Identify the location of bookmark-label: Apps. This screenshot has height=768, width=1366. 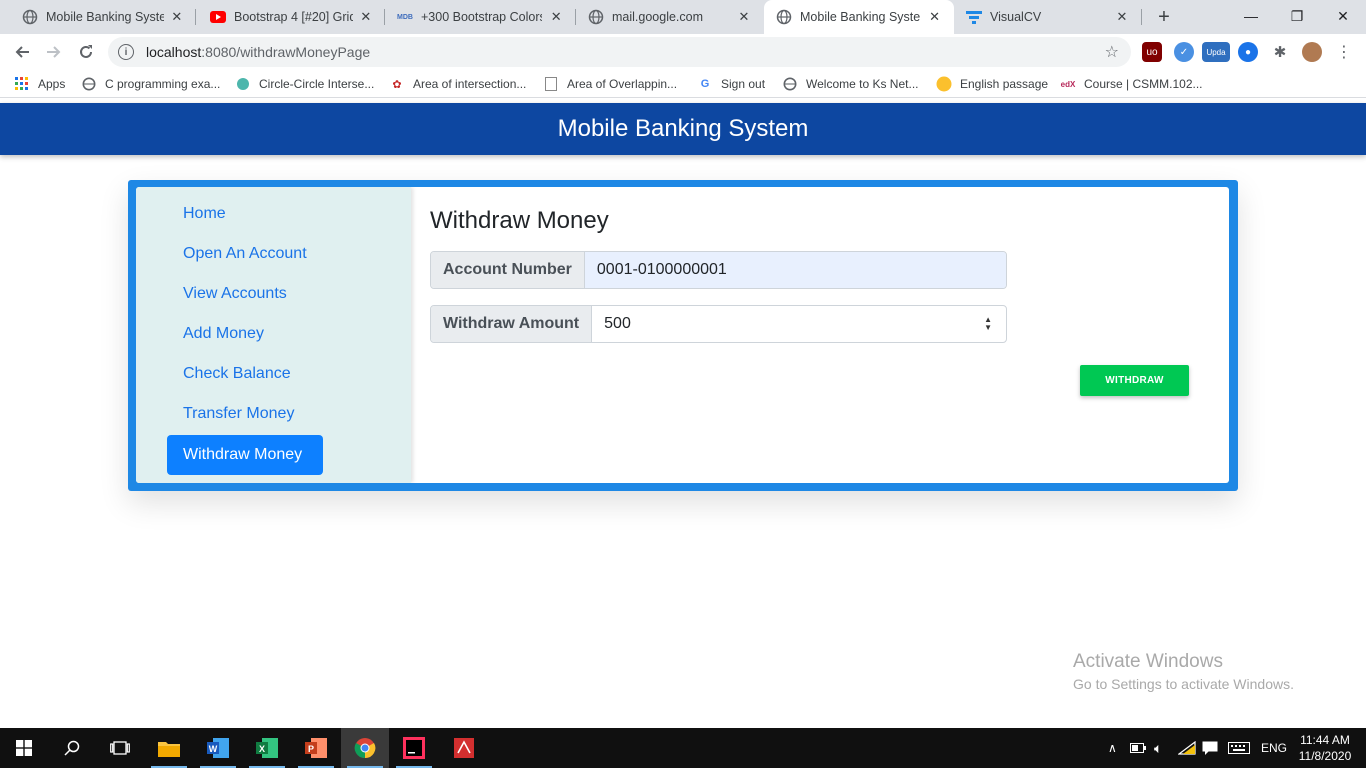
(52, 84).